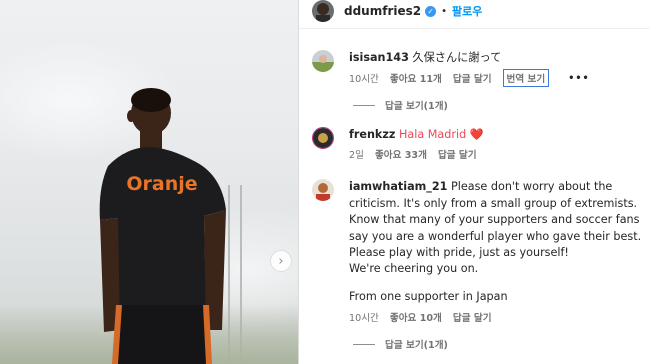  I want to click on next-image-button: ›, so click(281, 261).